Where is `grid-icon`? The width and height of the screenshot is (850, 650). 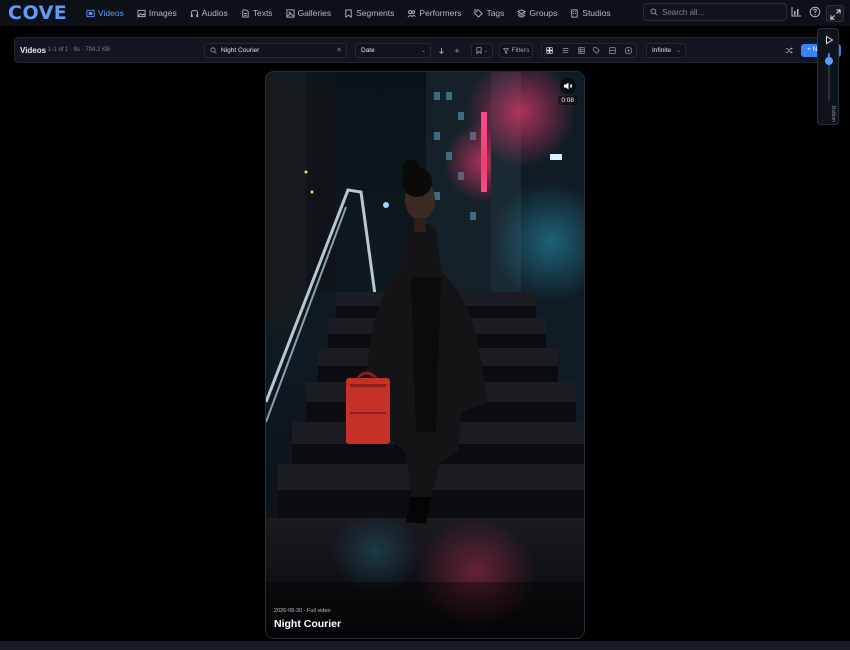 grid-icon is located at coordinates (549, 50).